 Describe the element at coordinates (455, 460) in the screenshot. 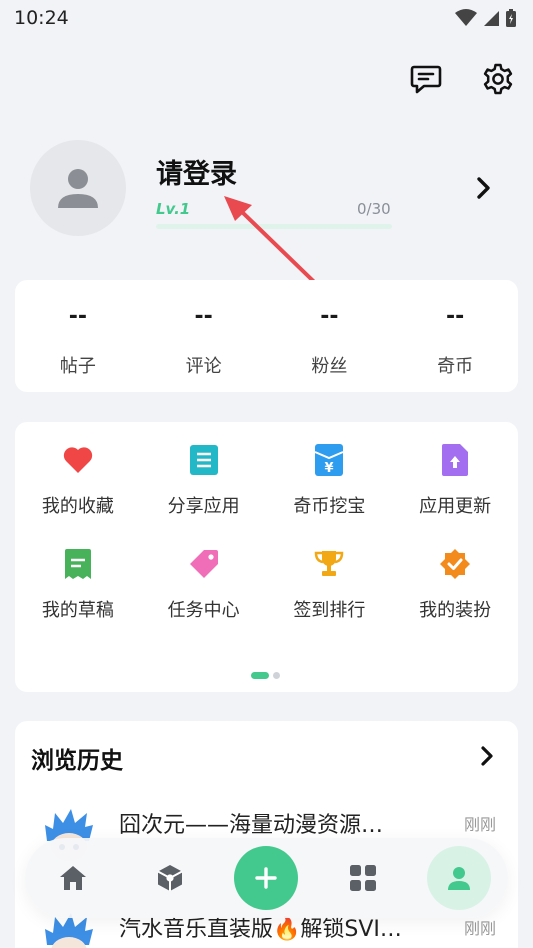

I see `upload-file-icon` at that location.